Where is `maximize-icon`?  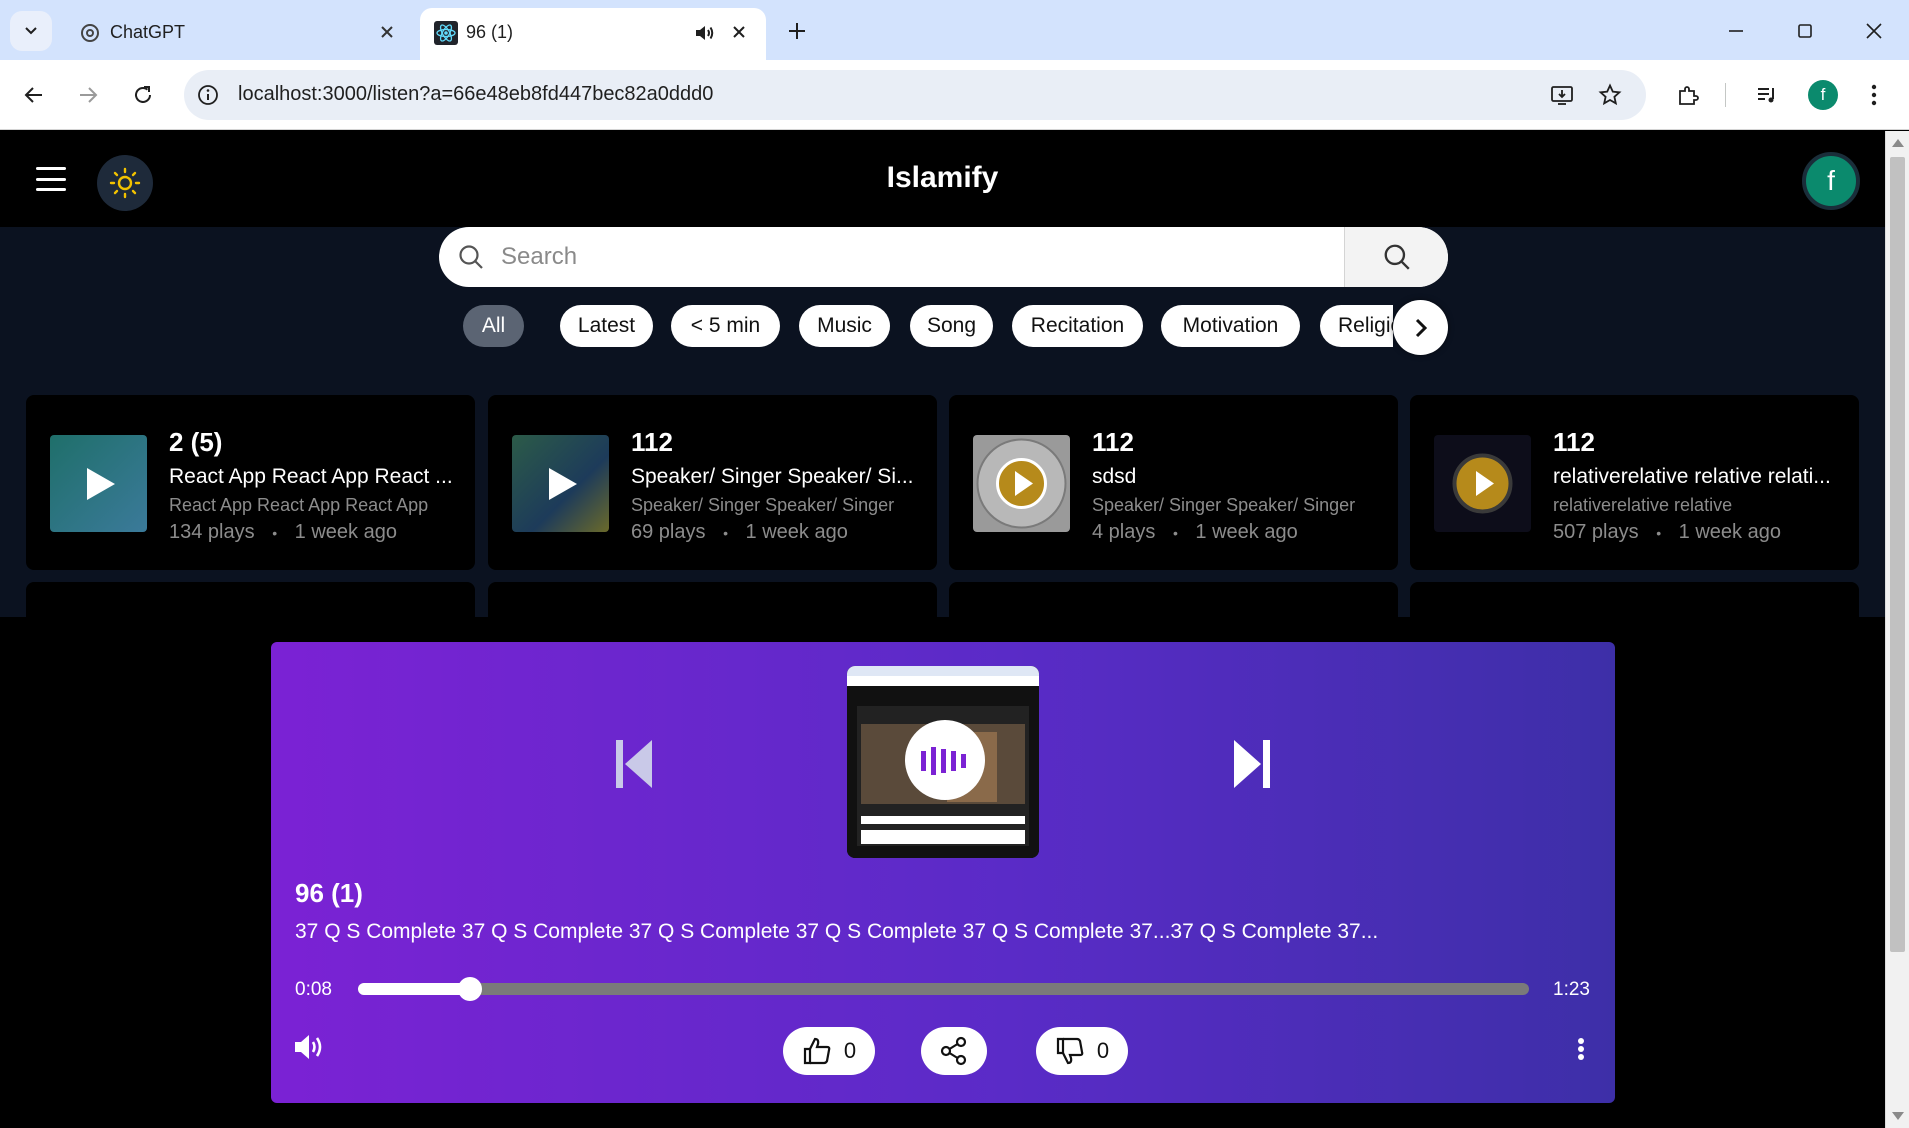 maximize-icon is located at coordinates (1805, 31).